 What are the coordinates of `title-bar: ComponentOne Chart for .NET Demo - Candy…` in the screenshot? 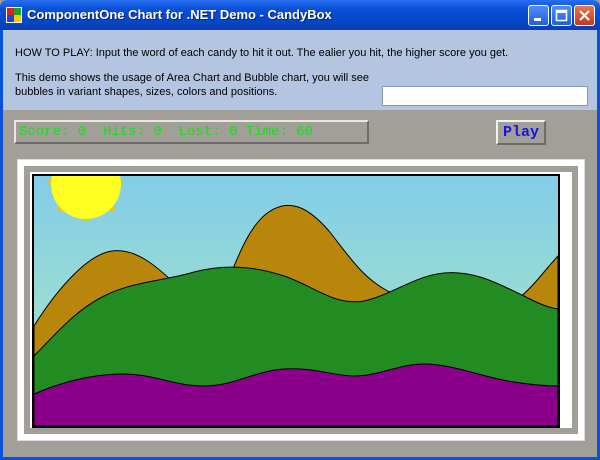 It's located at (300, 15).